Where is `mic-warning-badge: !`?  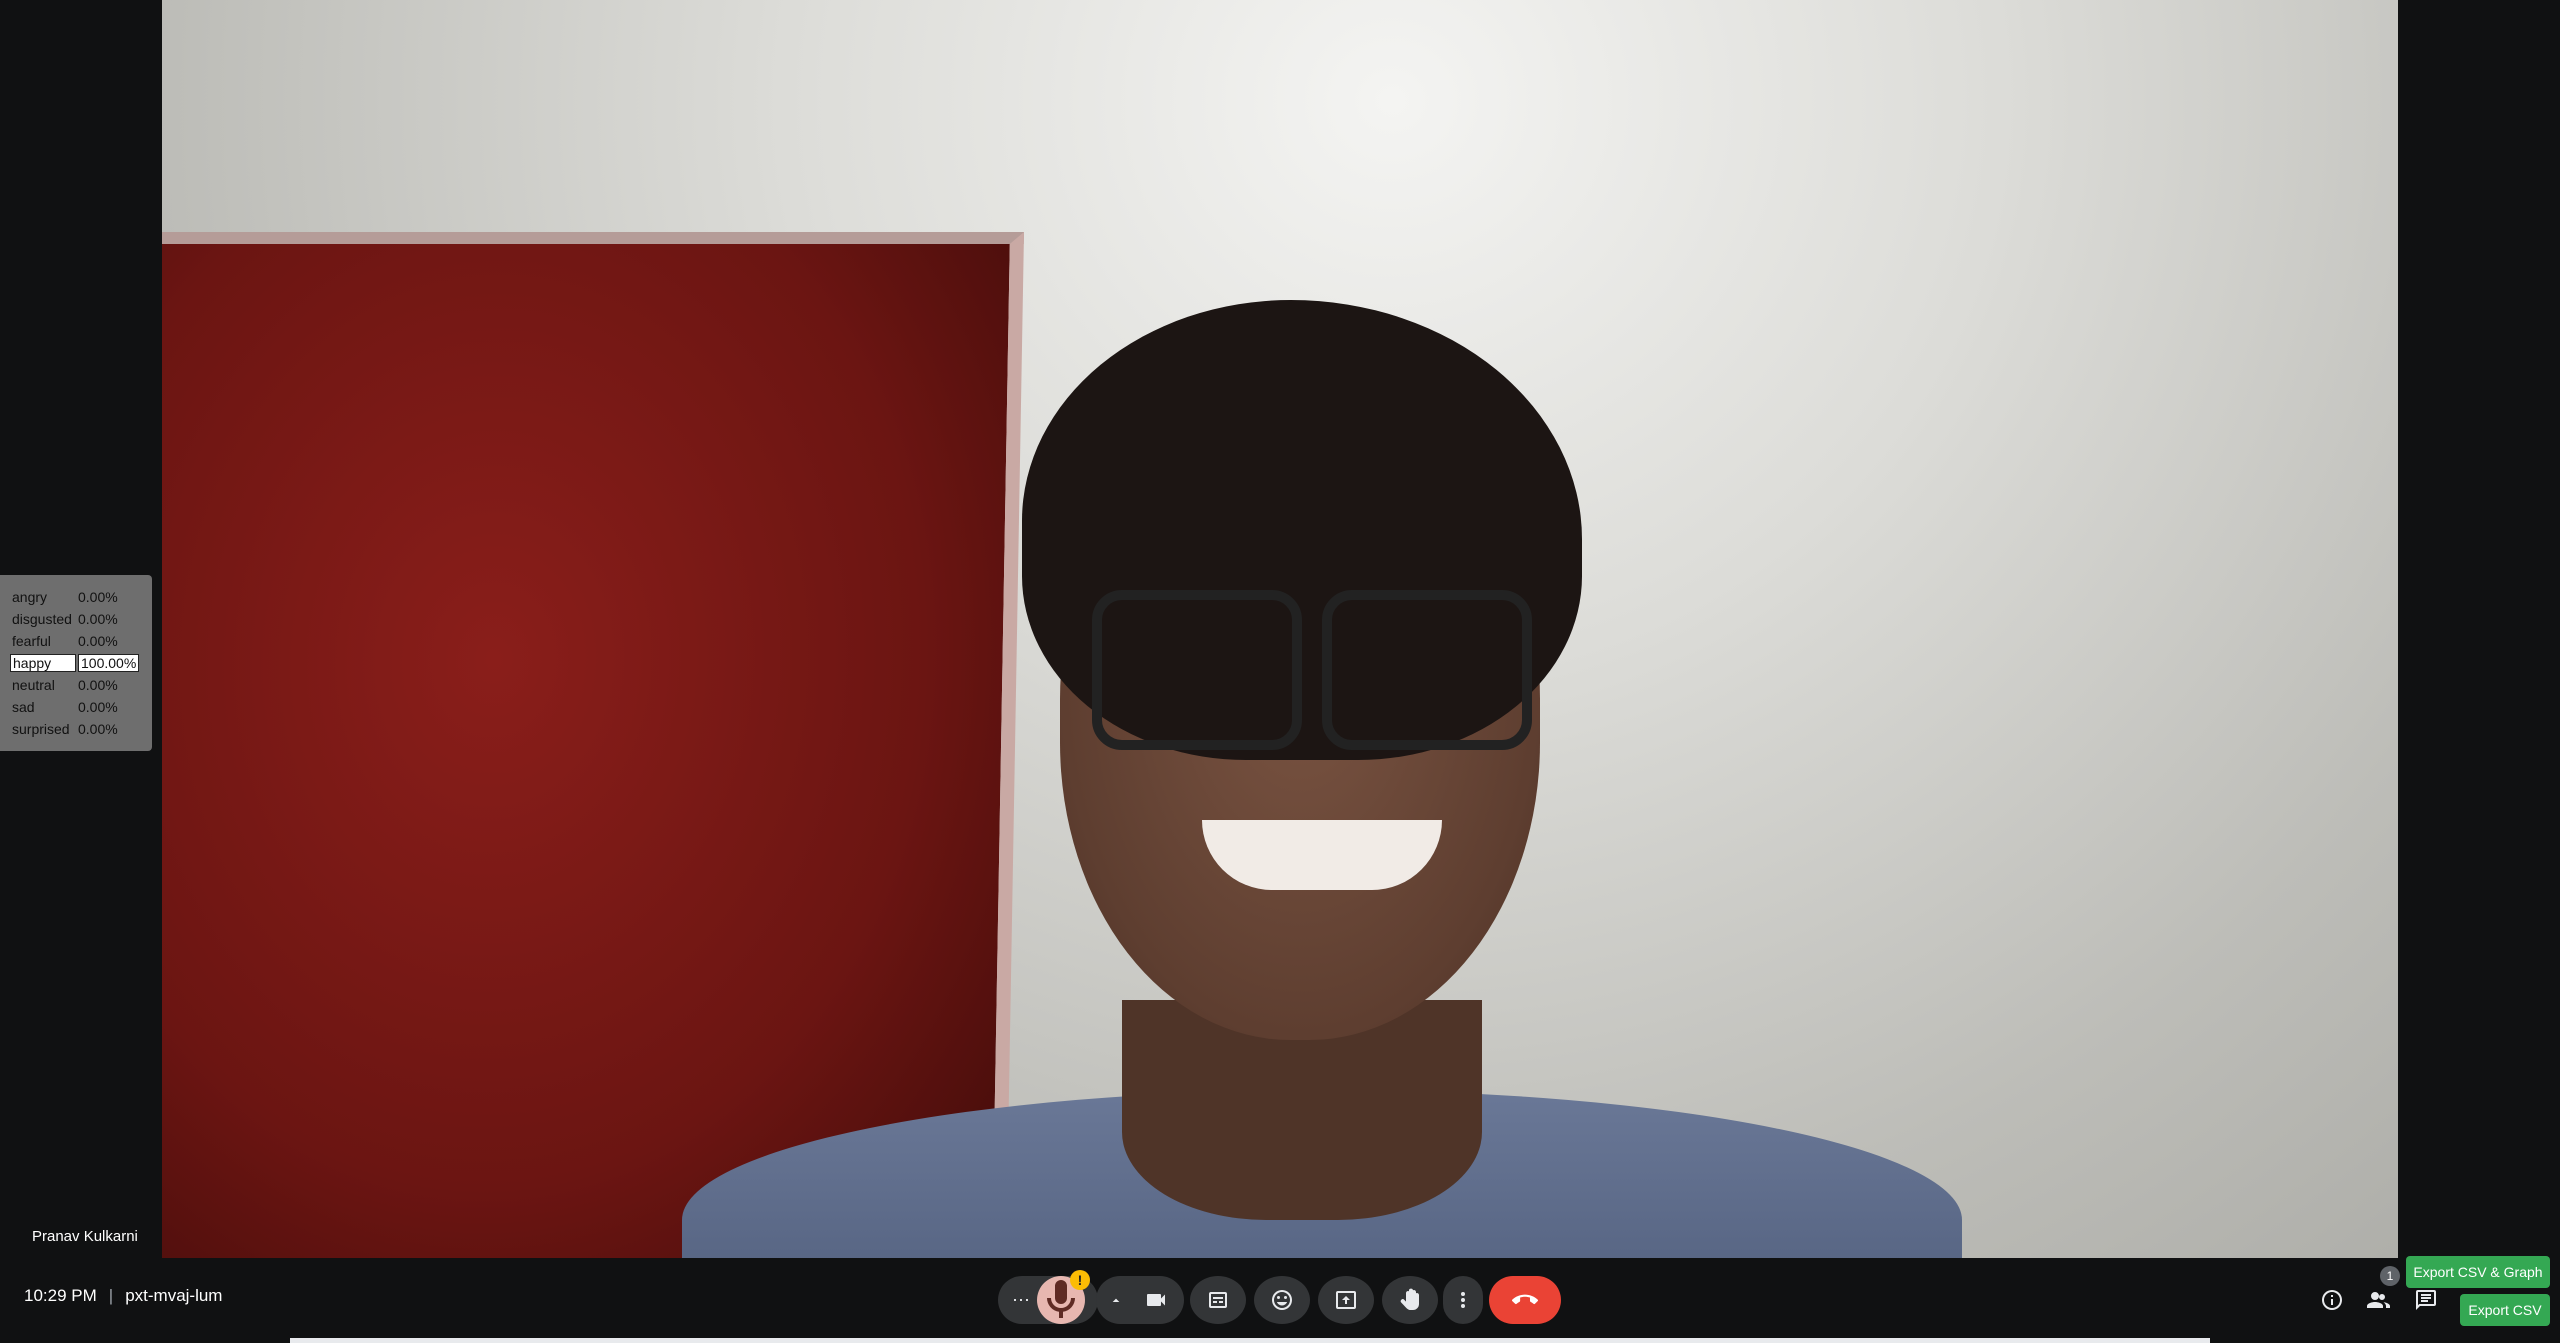
mic-warning-badge: ! is located at coordinates (1080, 1280).